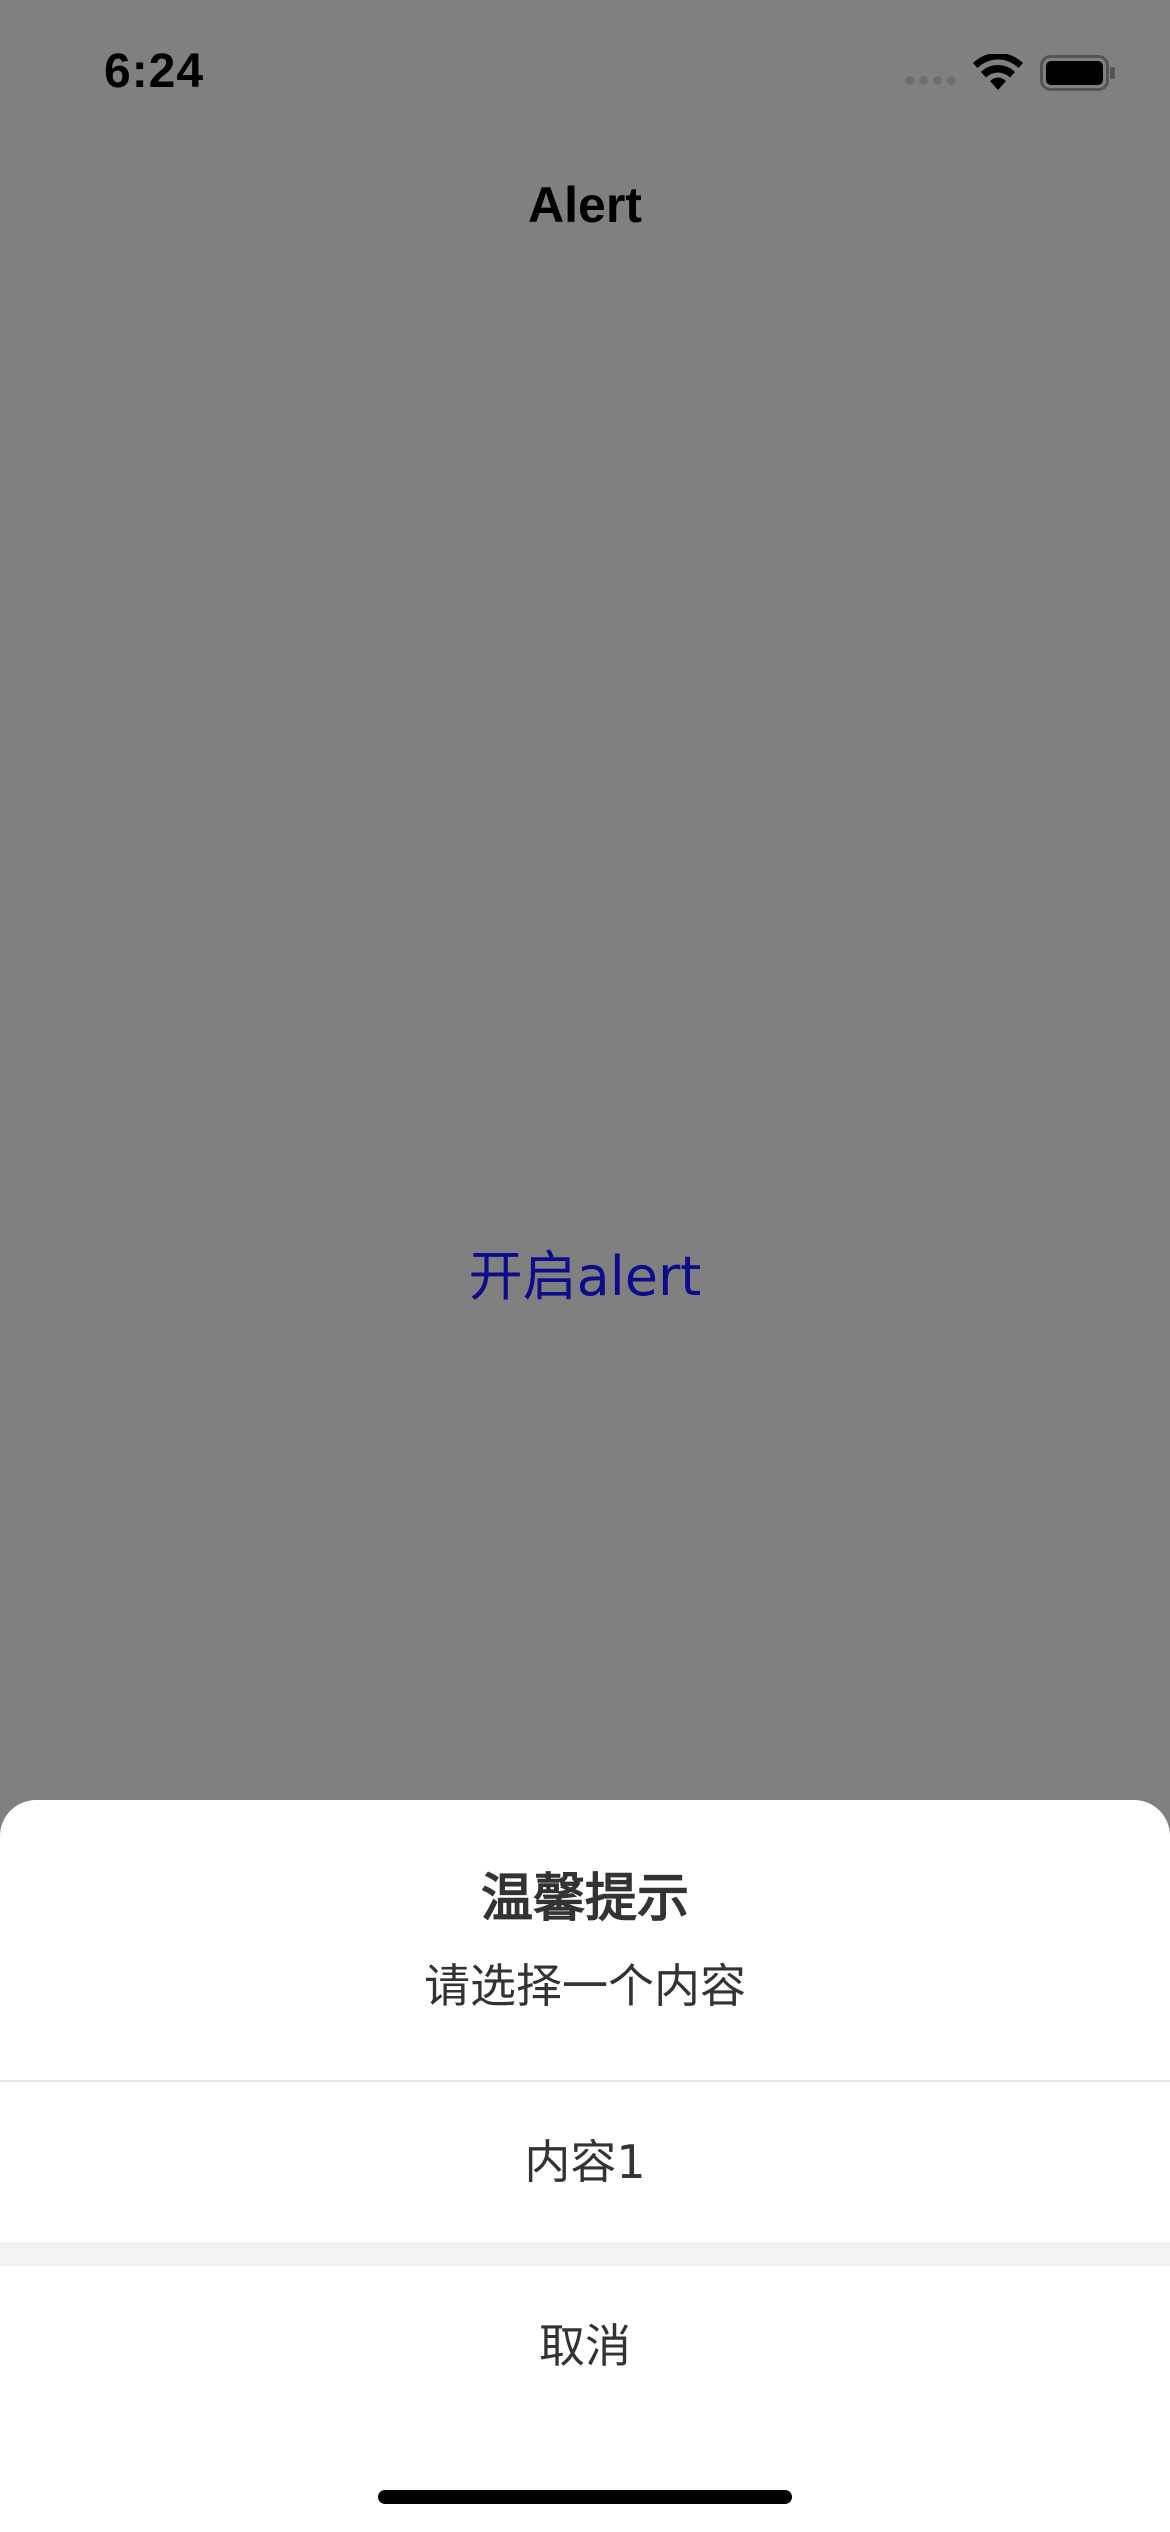 This screenshot has width=1170, height=2532. What do you see at coordinates (585, 1986) in the screenshot?
I see `action-sheet-message: 请选择一个内容` at bounding box center [585, 1986].